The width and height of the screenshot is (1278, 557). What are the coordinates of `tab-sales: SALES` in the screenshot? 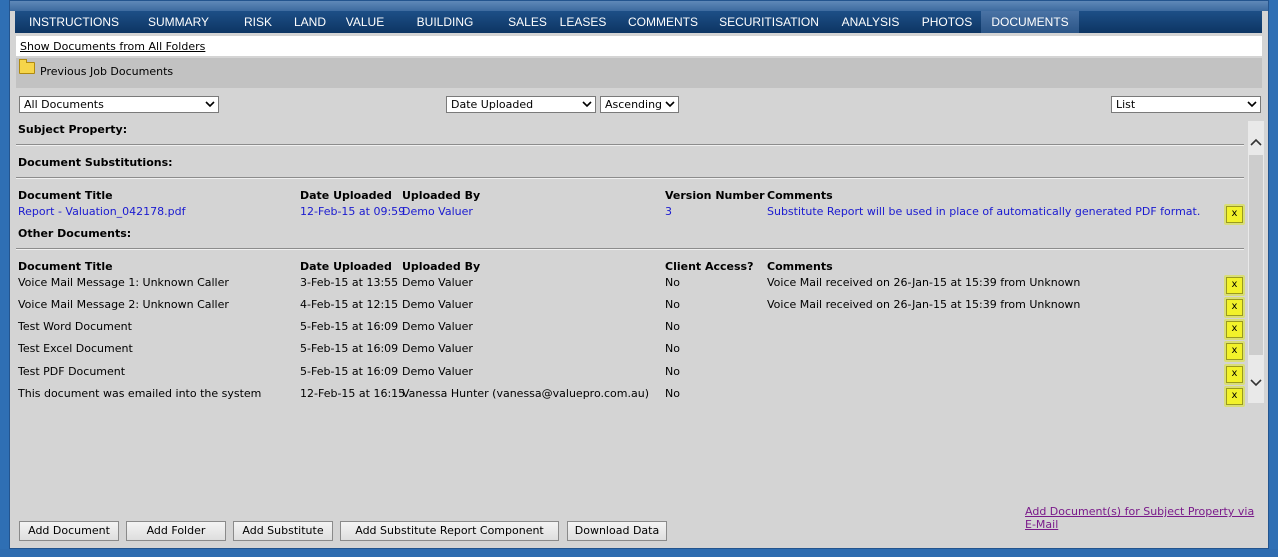 It's located at (527, 22).